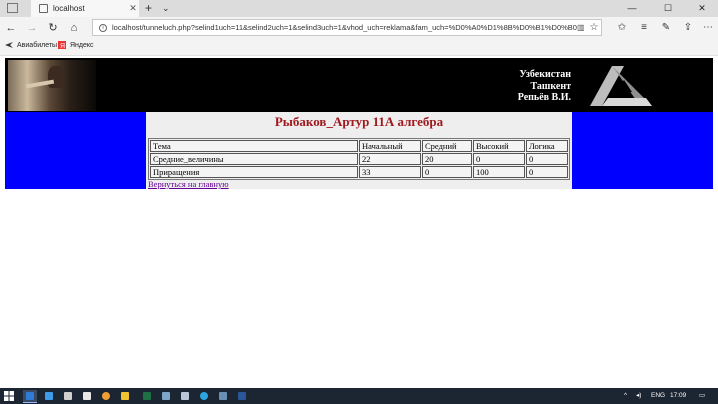 The width and height of the screenshot is (718, 404). What do you see at coordinates (708, 28) in the screenshot?
I see `more-menu-icon: ⋯` at bounding box center [708, 28].